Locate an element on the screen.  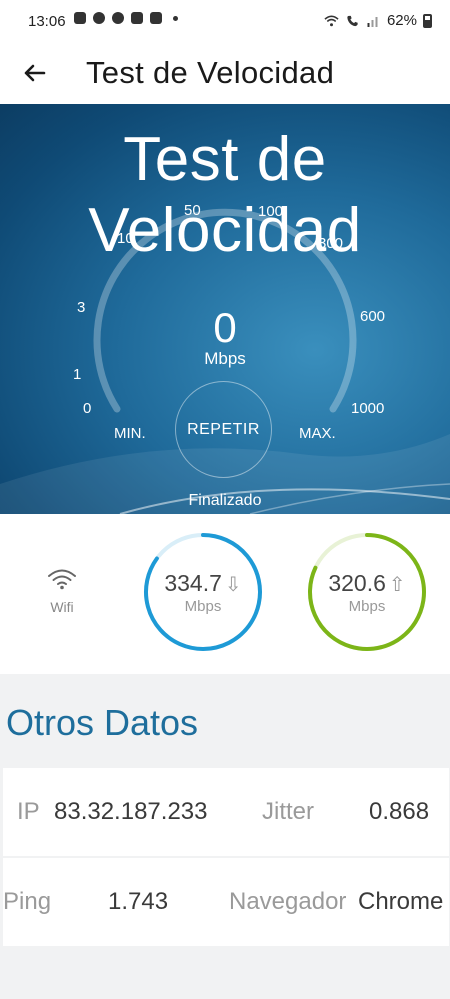
upload-gauge: 320.6 ⇧ Mbps is located at coordinates (367, 592).